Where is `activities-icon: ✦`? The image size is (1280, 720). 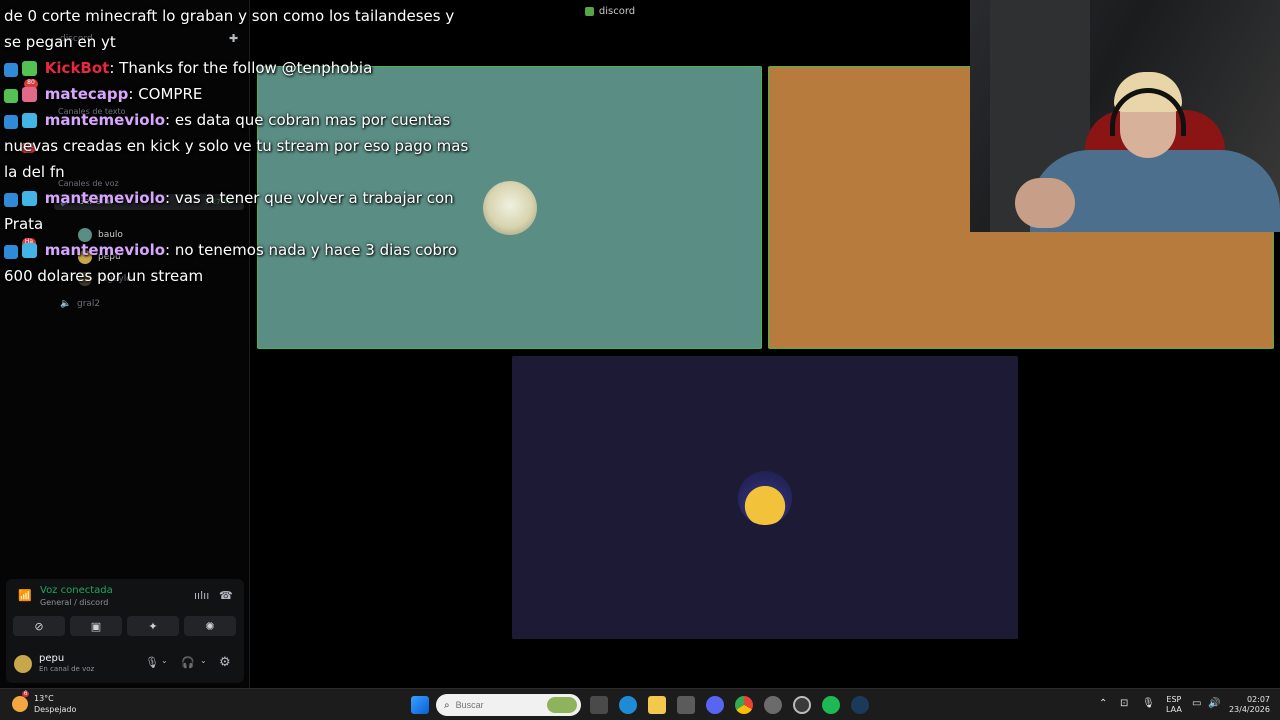
activities-icon: ✦ is located at coordinates (153, 626).